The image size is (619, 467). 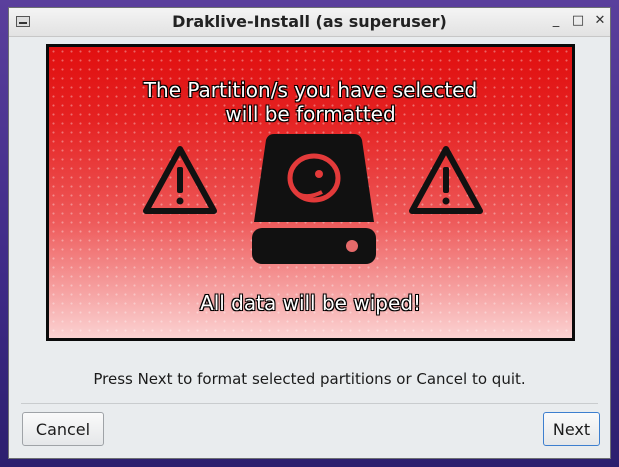 What do you see at coordinates (310, 114) in the screenshot?
I see `banner-line-2: will be formatted` at bounding box center [310, 114].